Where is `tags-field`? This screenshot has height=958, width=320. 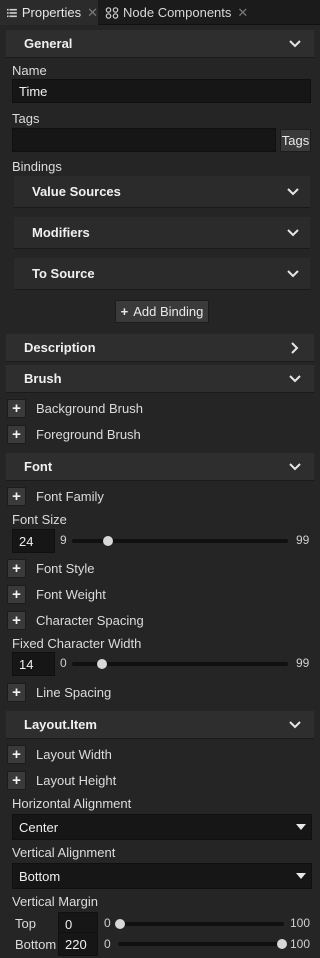
tags-field is located at coordinates (144, 140).